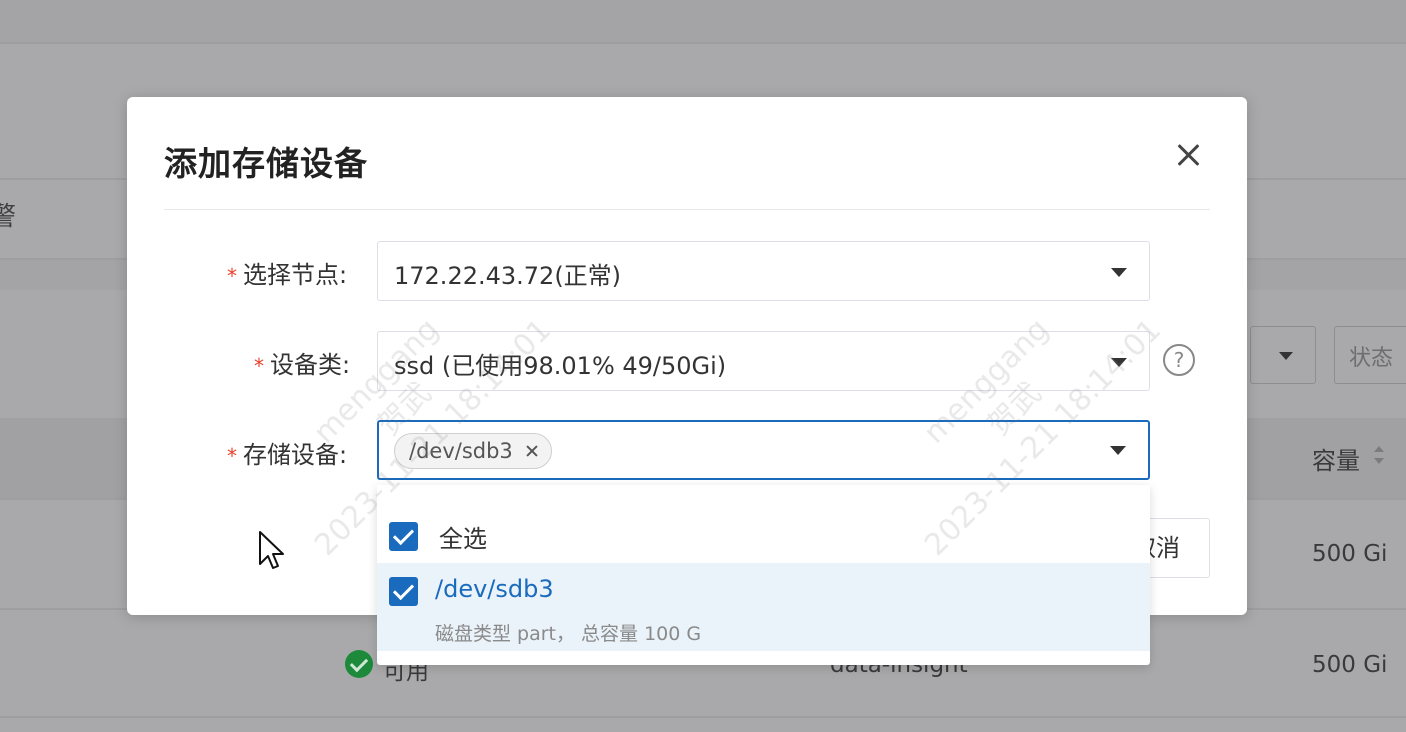 This screenshot has width=1406, height=732. I want to click on select-all-option: 全选, so click(763, 533).